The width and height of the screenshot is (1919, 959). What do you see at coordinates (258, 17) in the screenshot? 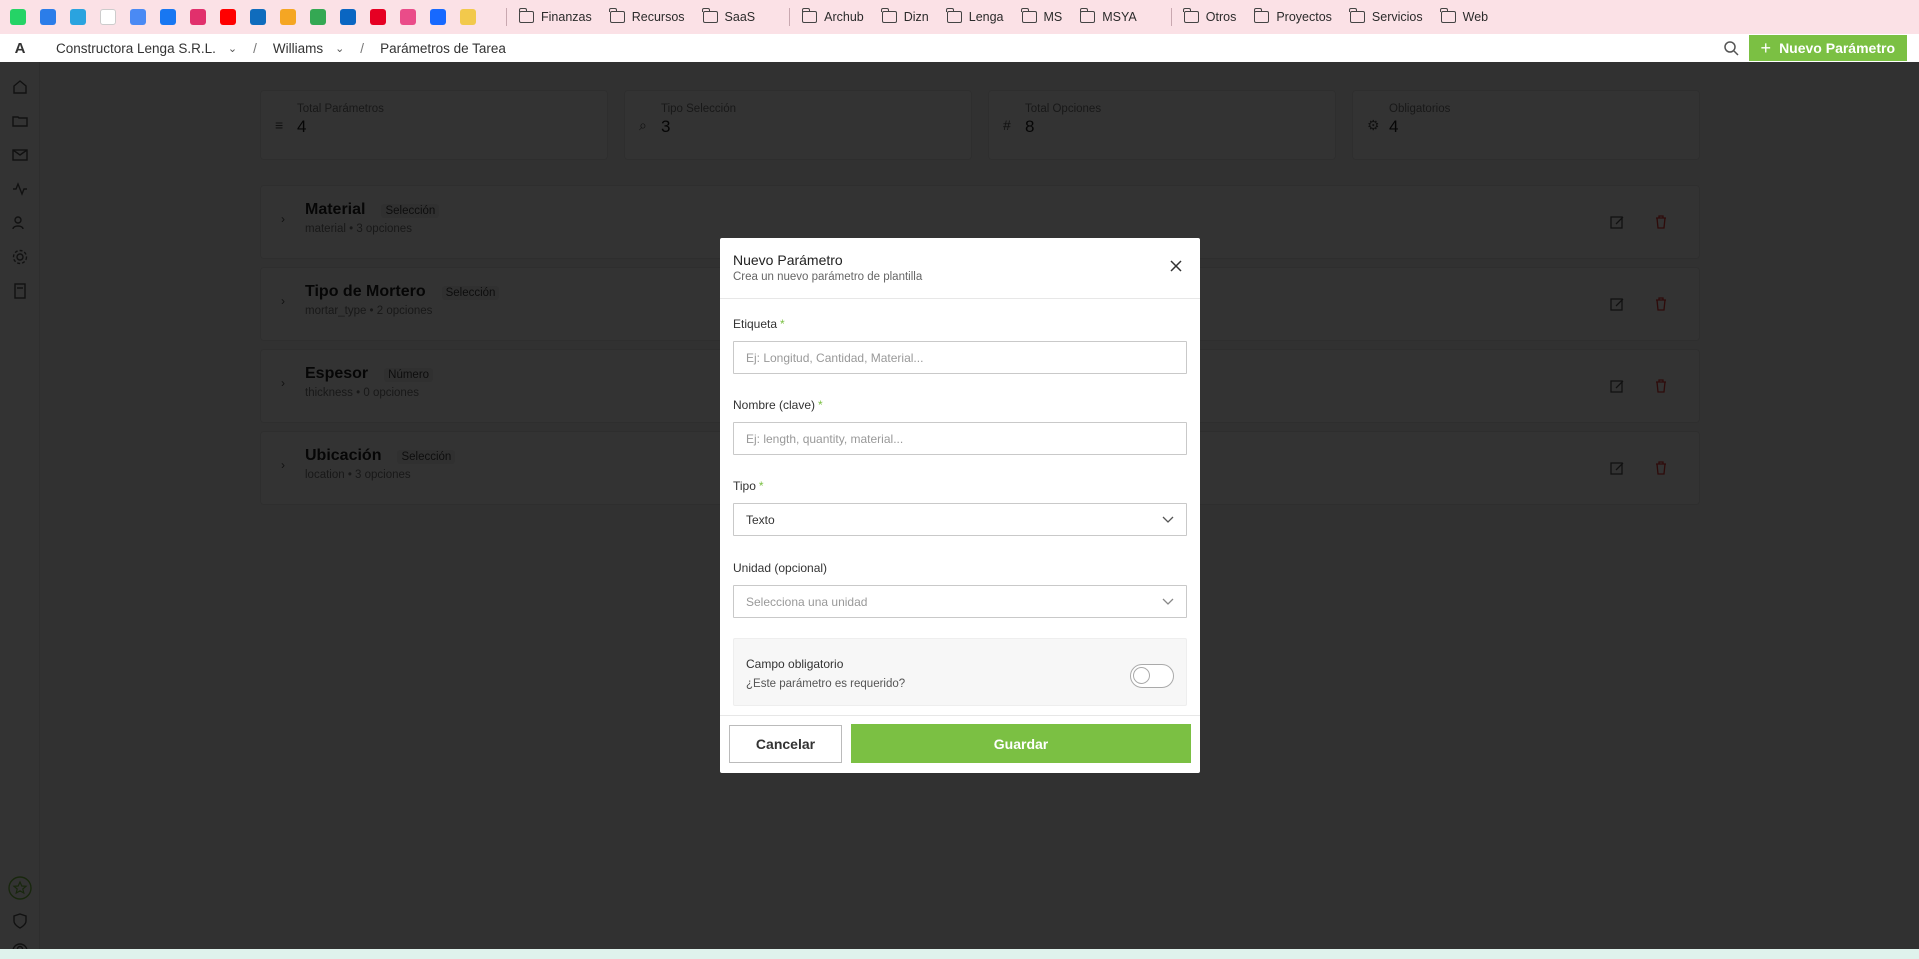
I see `onedrive-icon` at bounding box center [258, 17].